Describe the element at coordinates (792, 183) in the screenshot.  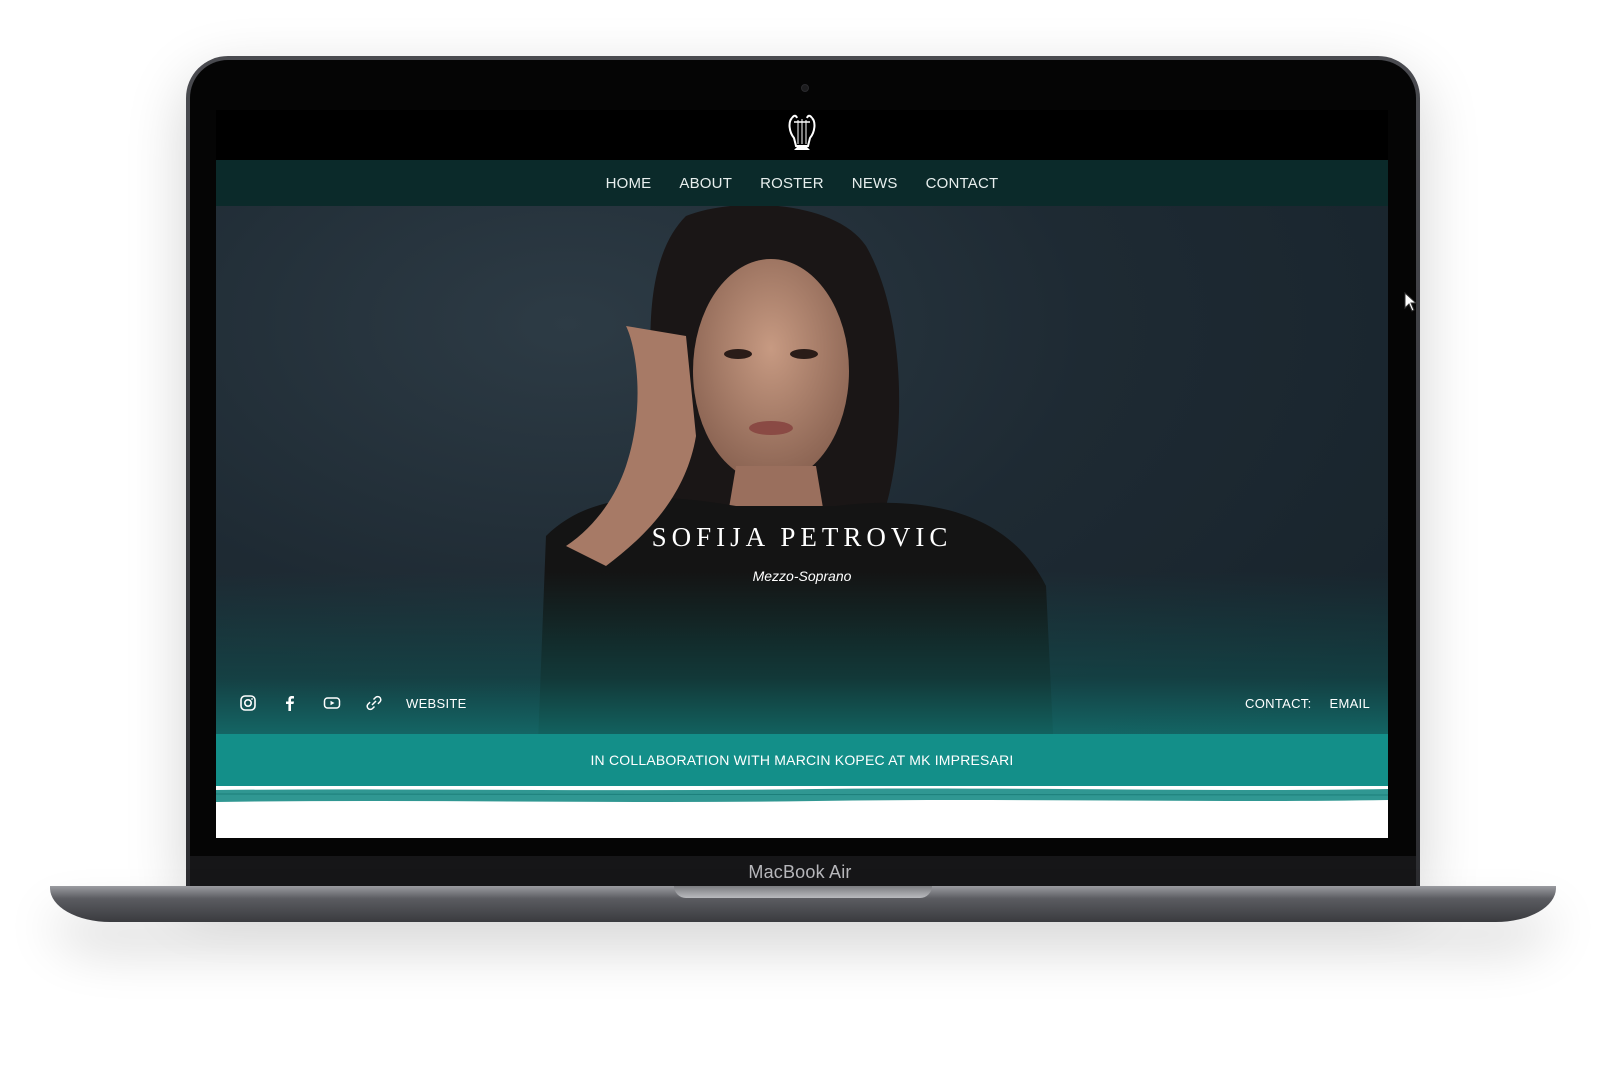
I see `nav-roster: ROSTER` at that location.